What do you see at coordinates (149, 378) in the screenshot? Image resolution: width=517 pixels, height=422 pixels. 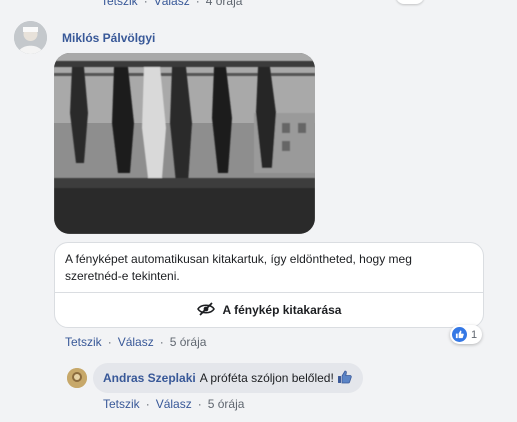 I see `reply-author: Andras Szeplaki` at bounding box center [149, 378].